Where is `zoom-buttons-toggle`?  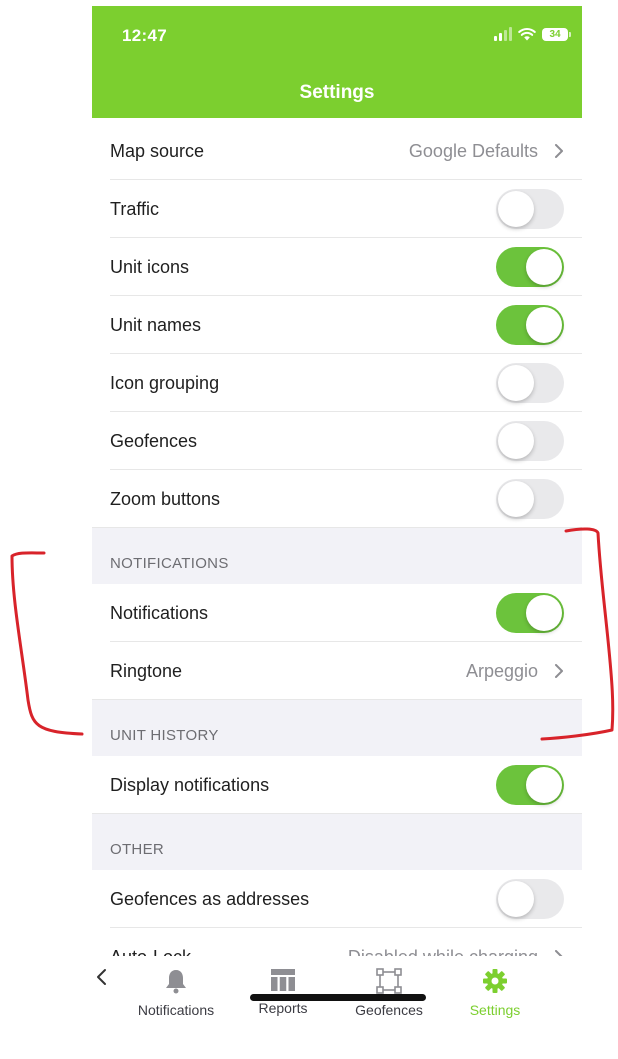 zoom-buttons-toggle is located at coordinates (530, 499).